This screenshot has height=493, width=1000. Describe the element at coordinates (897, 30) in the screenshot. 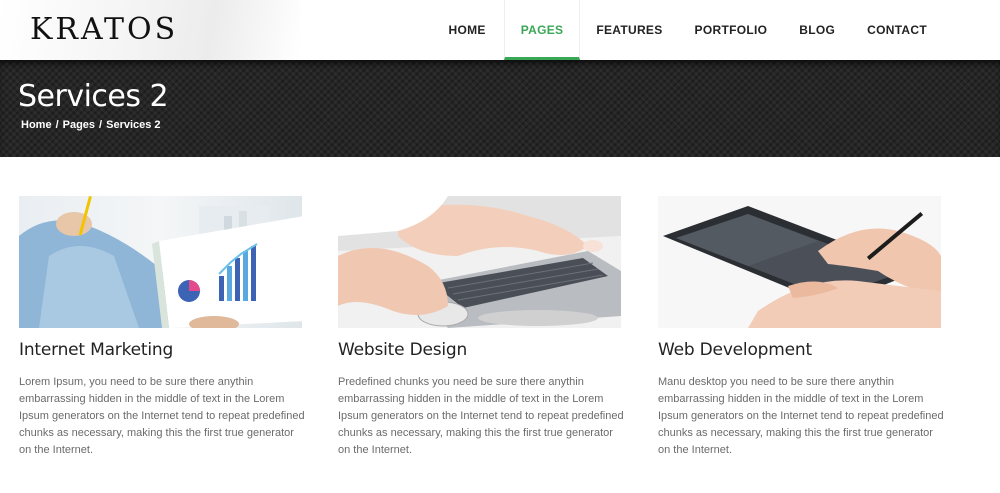

I see `nav-contact: CONTACT` at that location.